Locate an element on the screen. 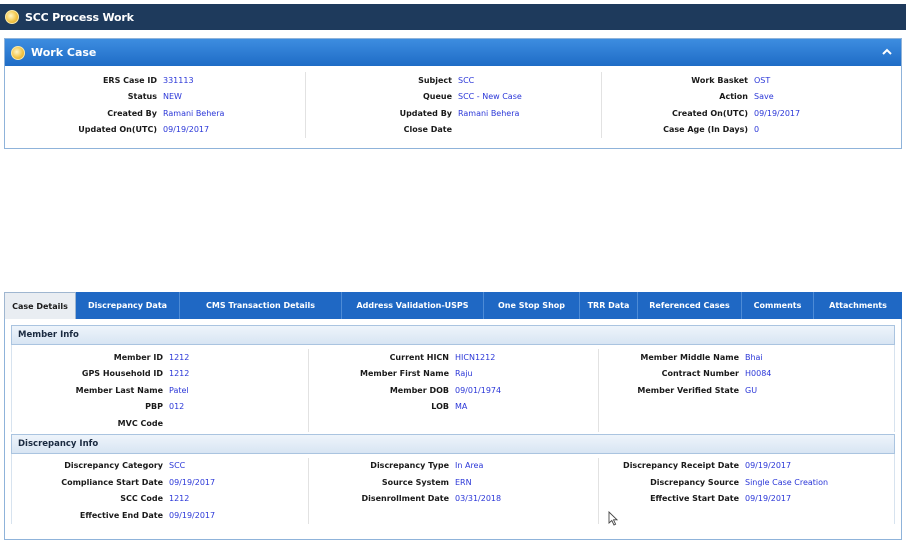  work-case-header: Work Case is located at coordinates (453, 52).